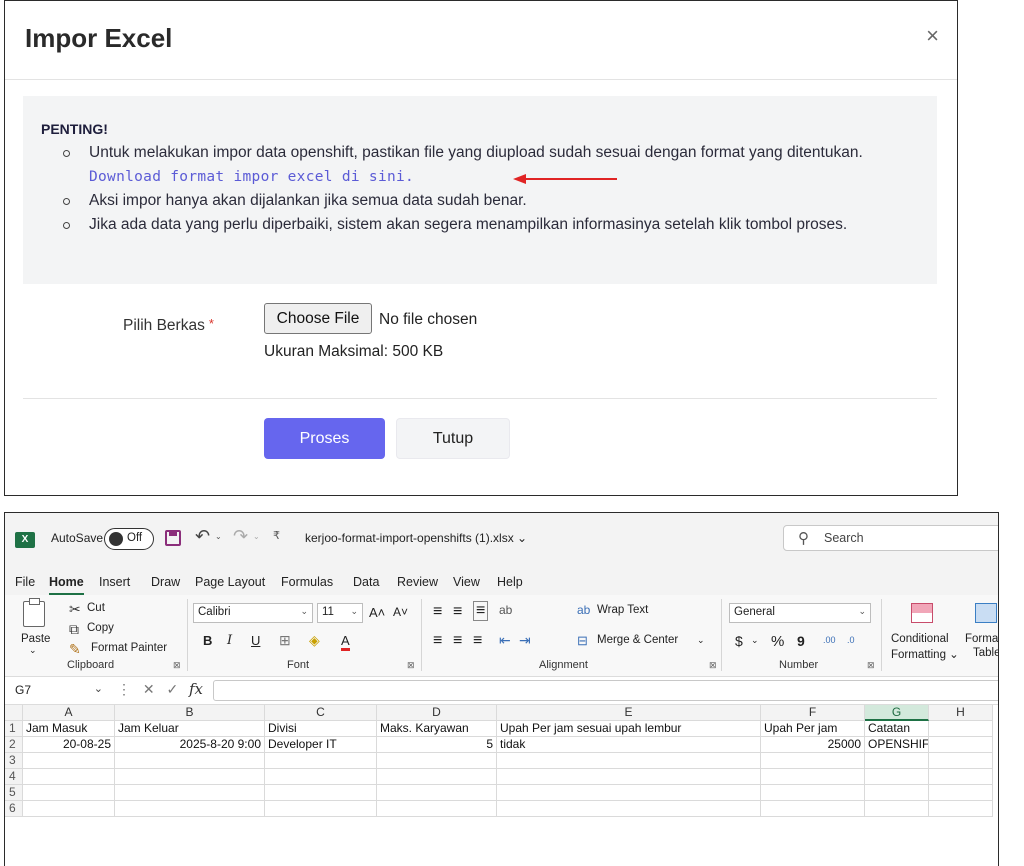 The height and width of the screenshot is (866, 1024). I want to click on tab-home: Home, so click(66, 585).